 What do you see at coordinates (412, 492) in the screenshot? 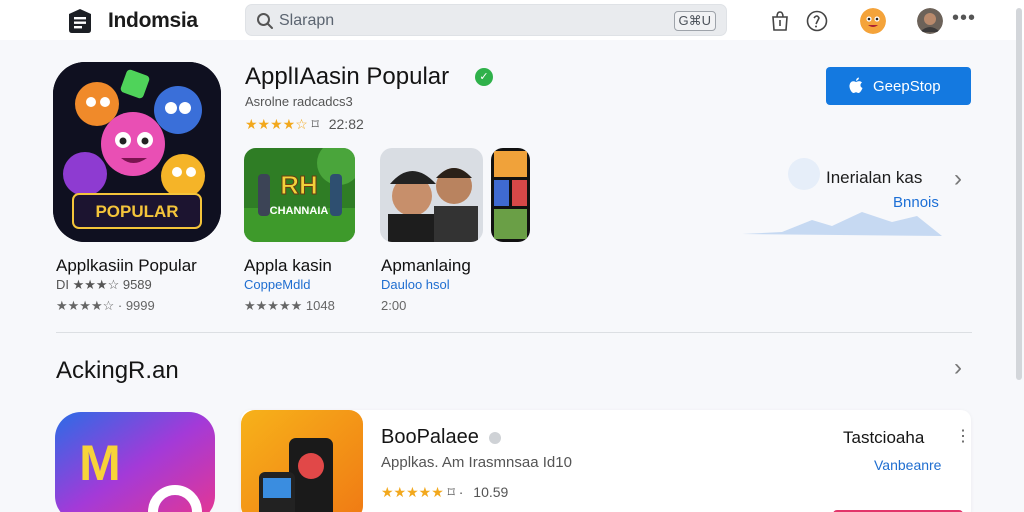
I see `rating-stars: ★★★★★` at bounding box center [412, 492].